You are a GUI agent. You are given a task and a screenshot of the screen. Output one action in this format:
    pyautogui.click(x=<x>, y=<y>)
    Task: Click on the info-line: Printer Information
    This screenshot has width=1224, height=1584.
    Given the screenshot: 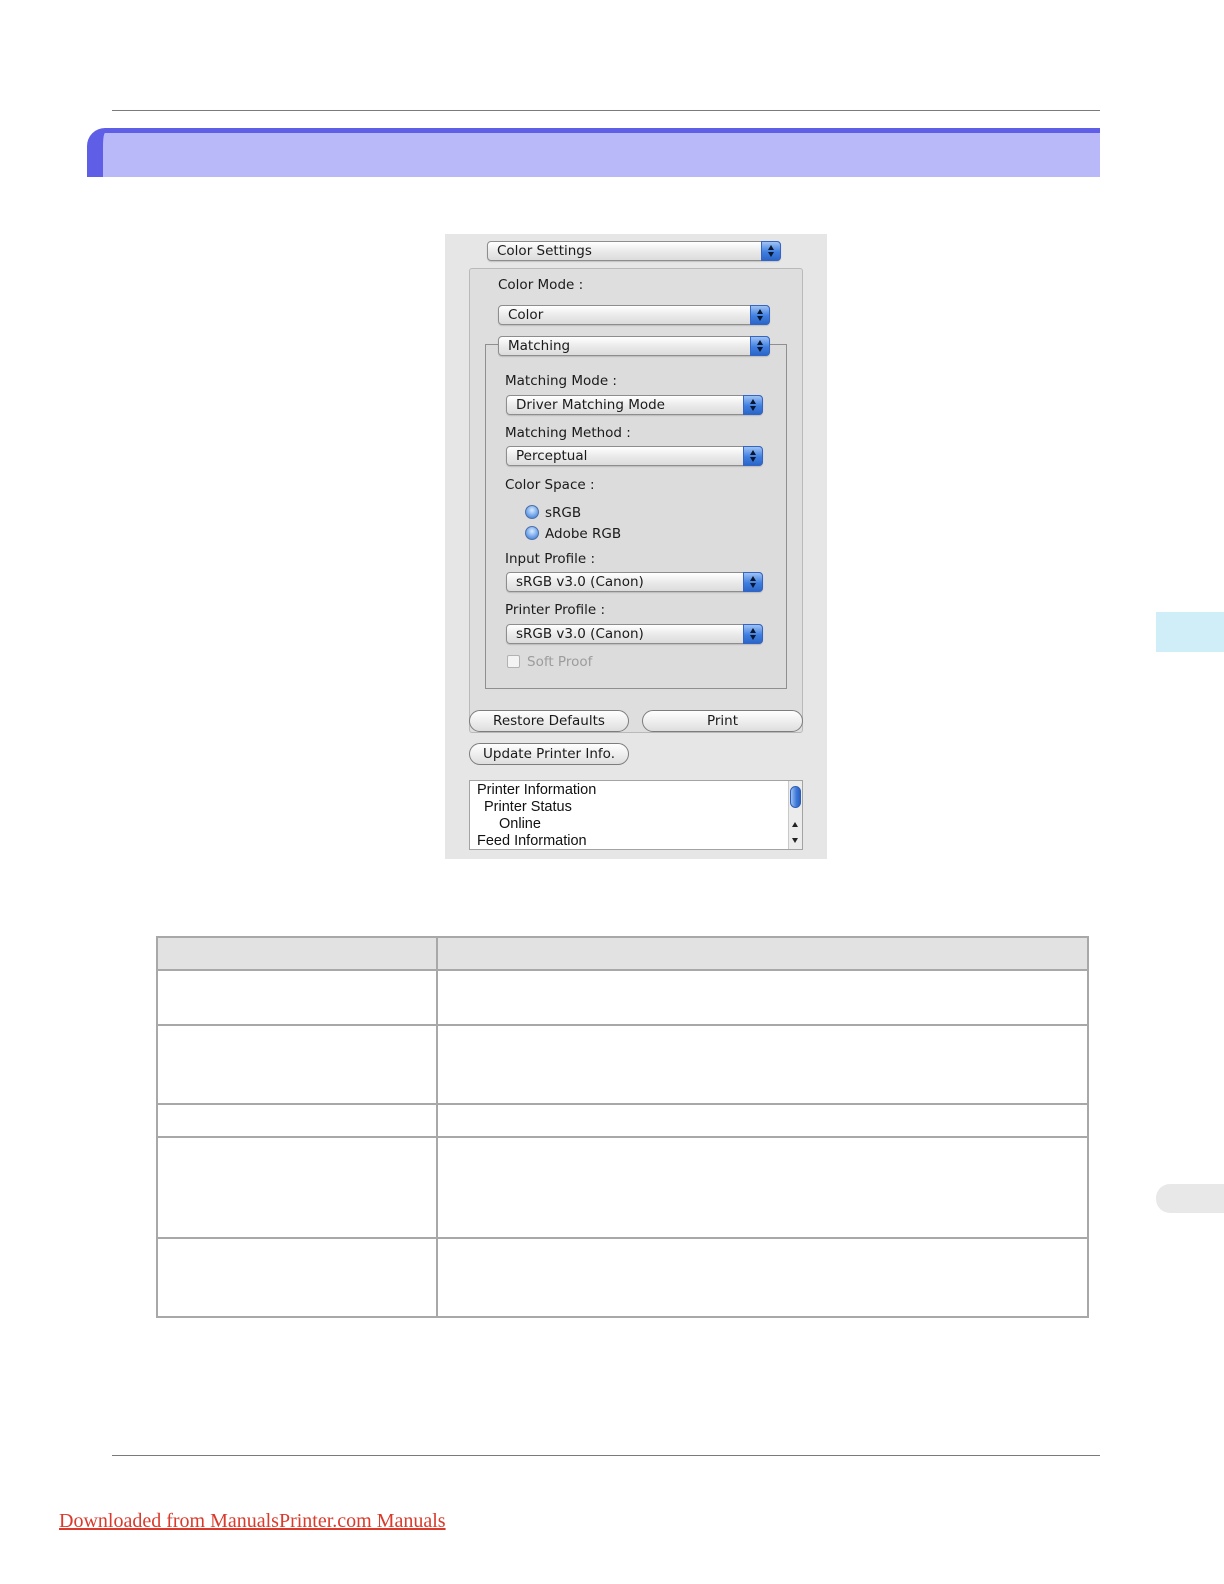 What is the action you would take?
    pyautogui.click(x=537, y=790)
    